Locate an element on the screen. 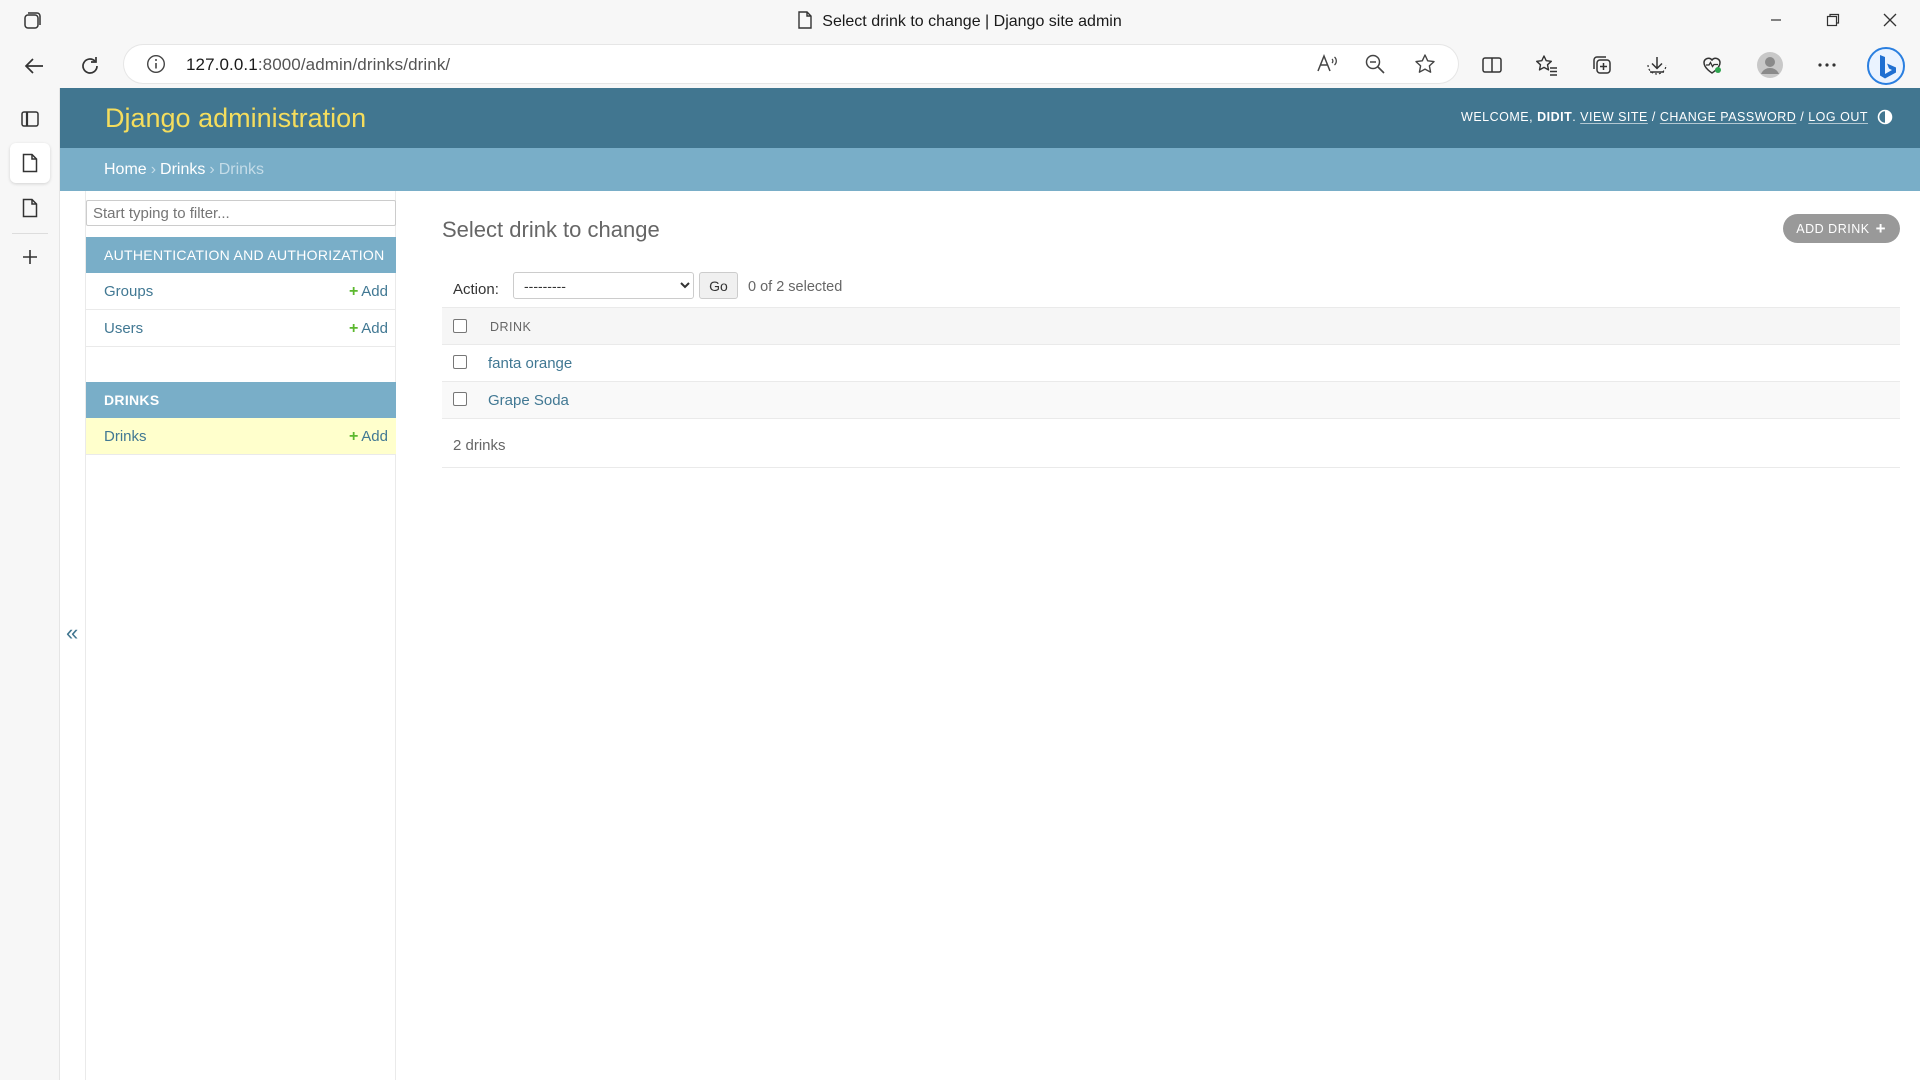  bing-copilot-icon is located at coordinates (1886, 66).